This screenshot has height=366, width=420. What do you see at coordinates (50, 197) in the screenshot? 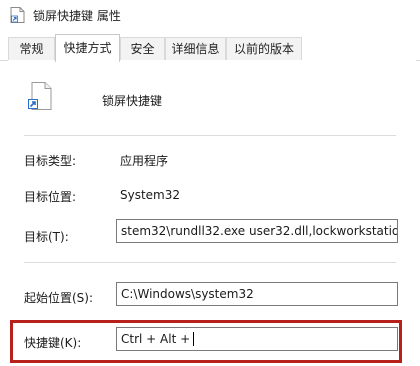
I see `target-location-label: 目标位置:` at bounding box center [50, 197].